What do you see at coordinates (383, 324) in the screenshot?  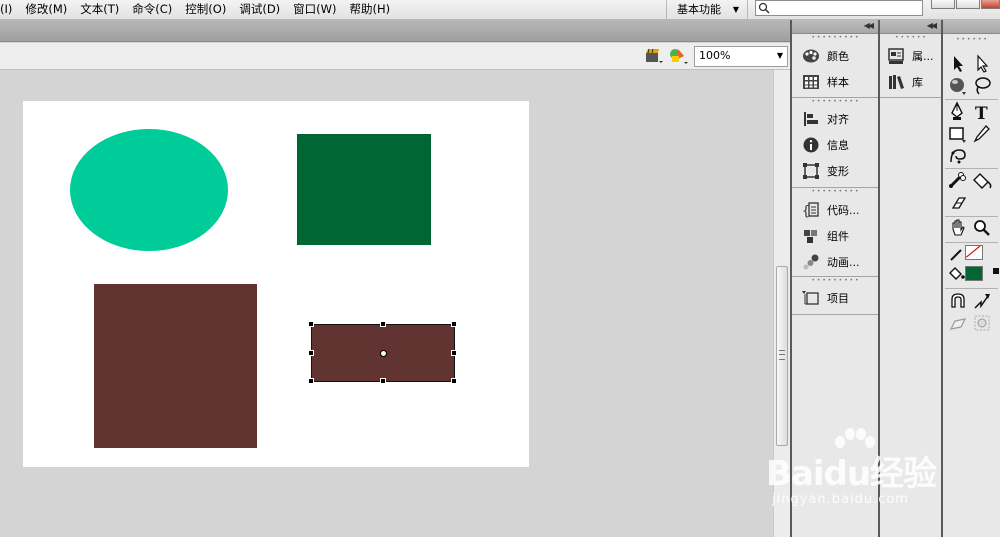 I see `transform-handle-top` at bounding box center [383, 324].